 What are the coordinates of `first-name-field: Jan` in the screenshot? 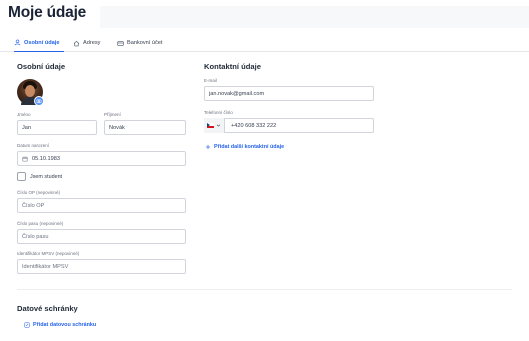 It's located at (57, 127).